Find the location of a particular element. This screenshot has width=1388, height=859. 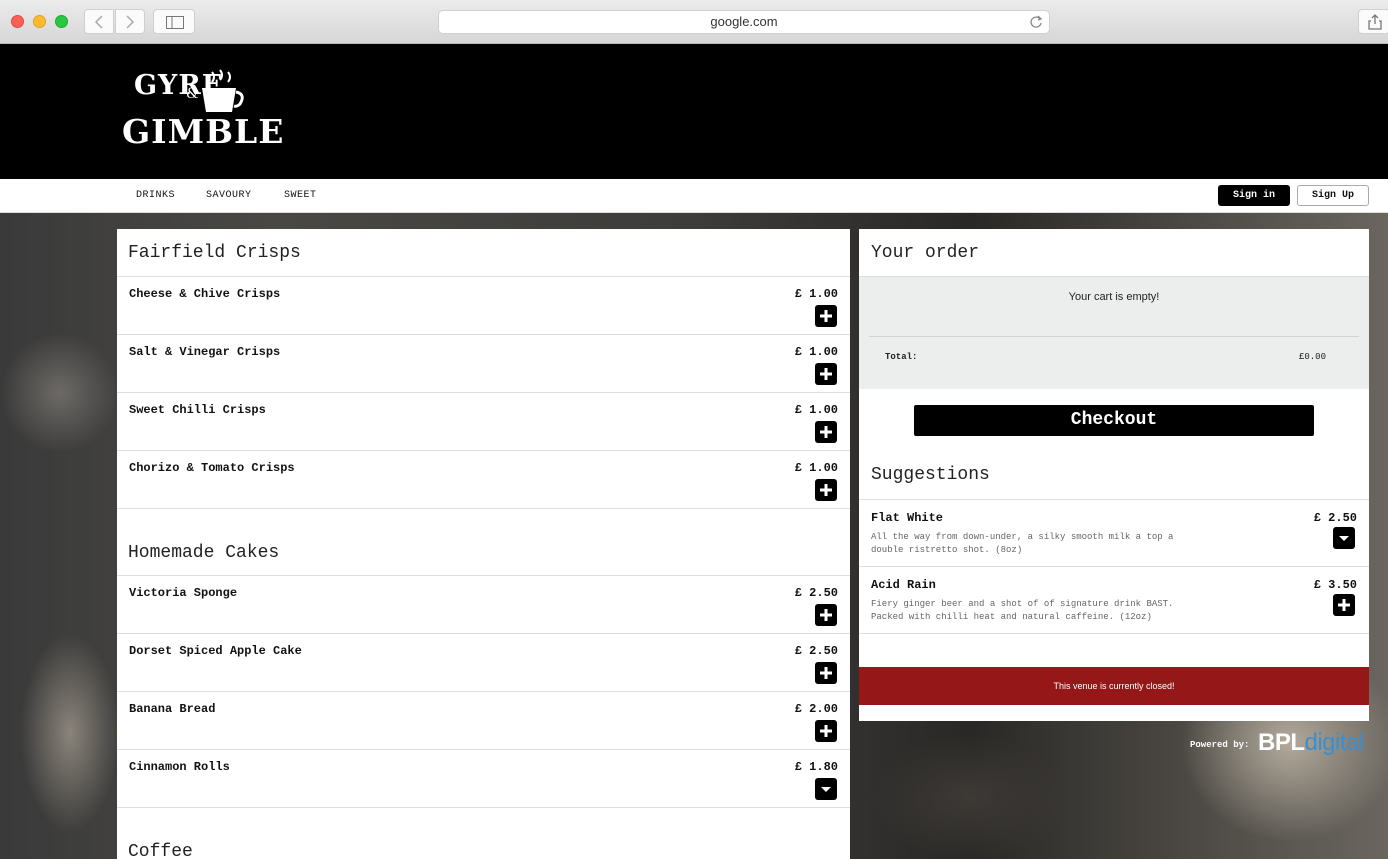

item-name: Cheese & Chive Crisps is located at coordinates (205, 294).